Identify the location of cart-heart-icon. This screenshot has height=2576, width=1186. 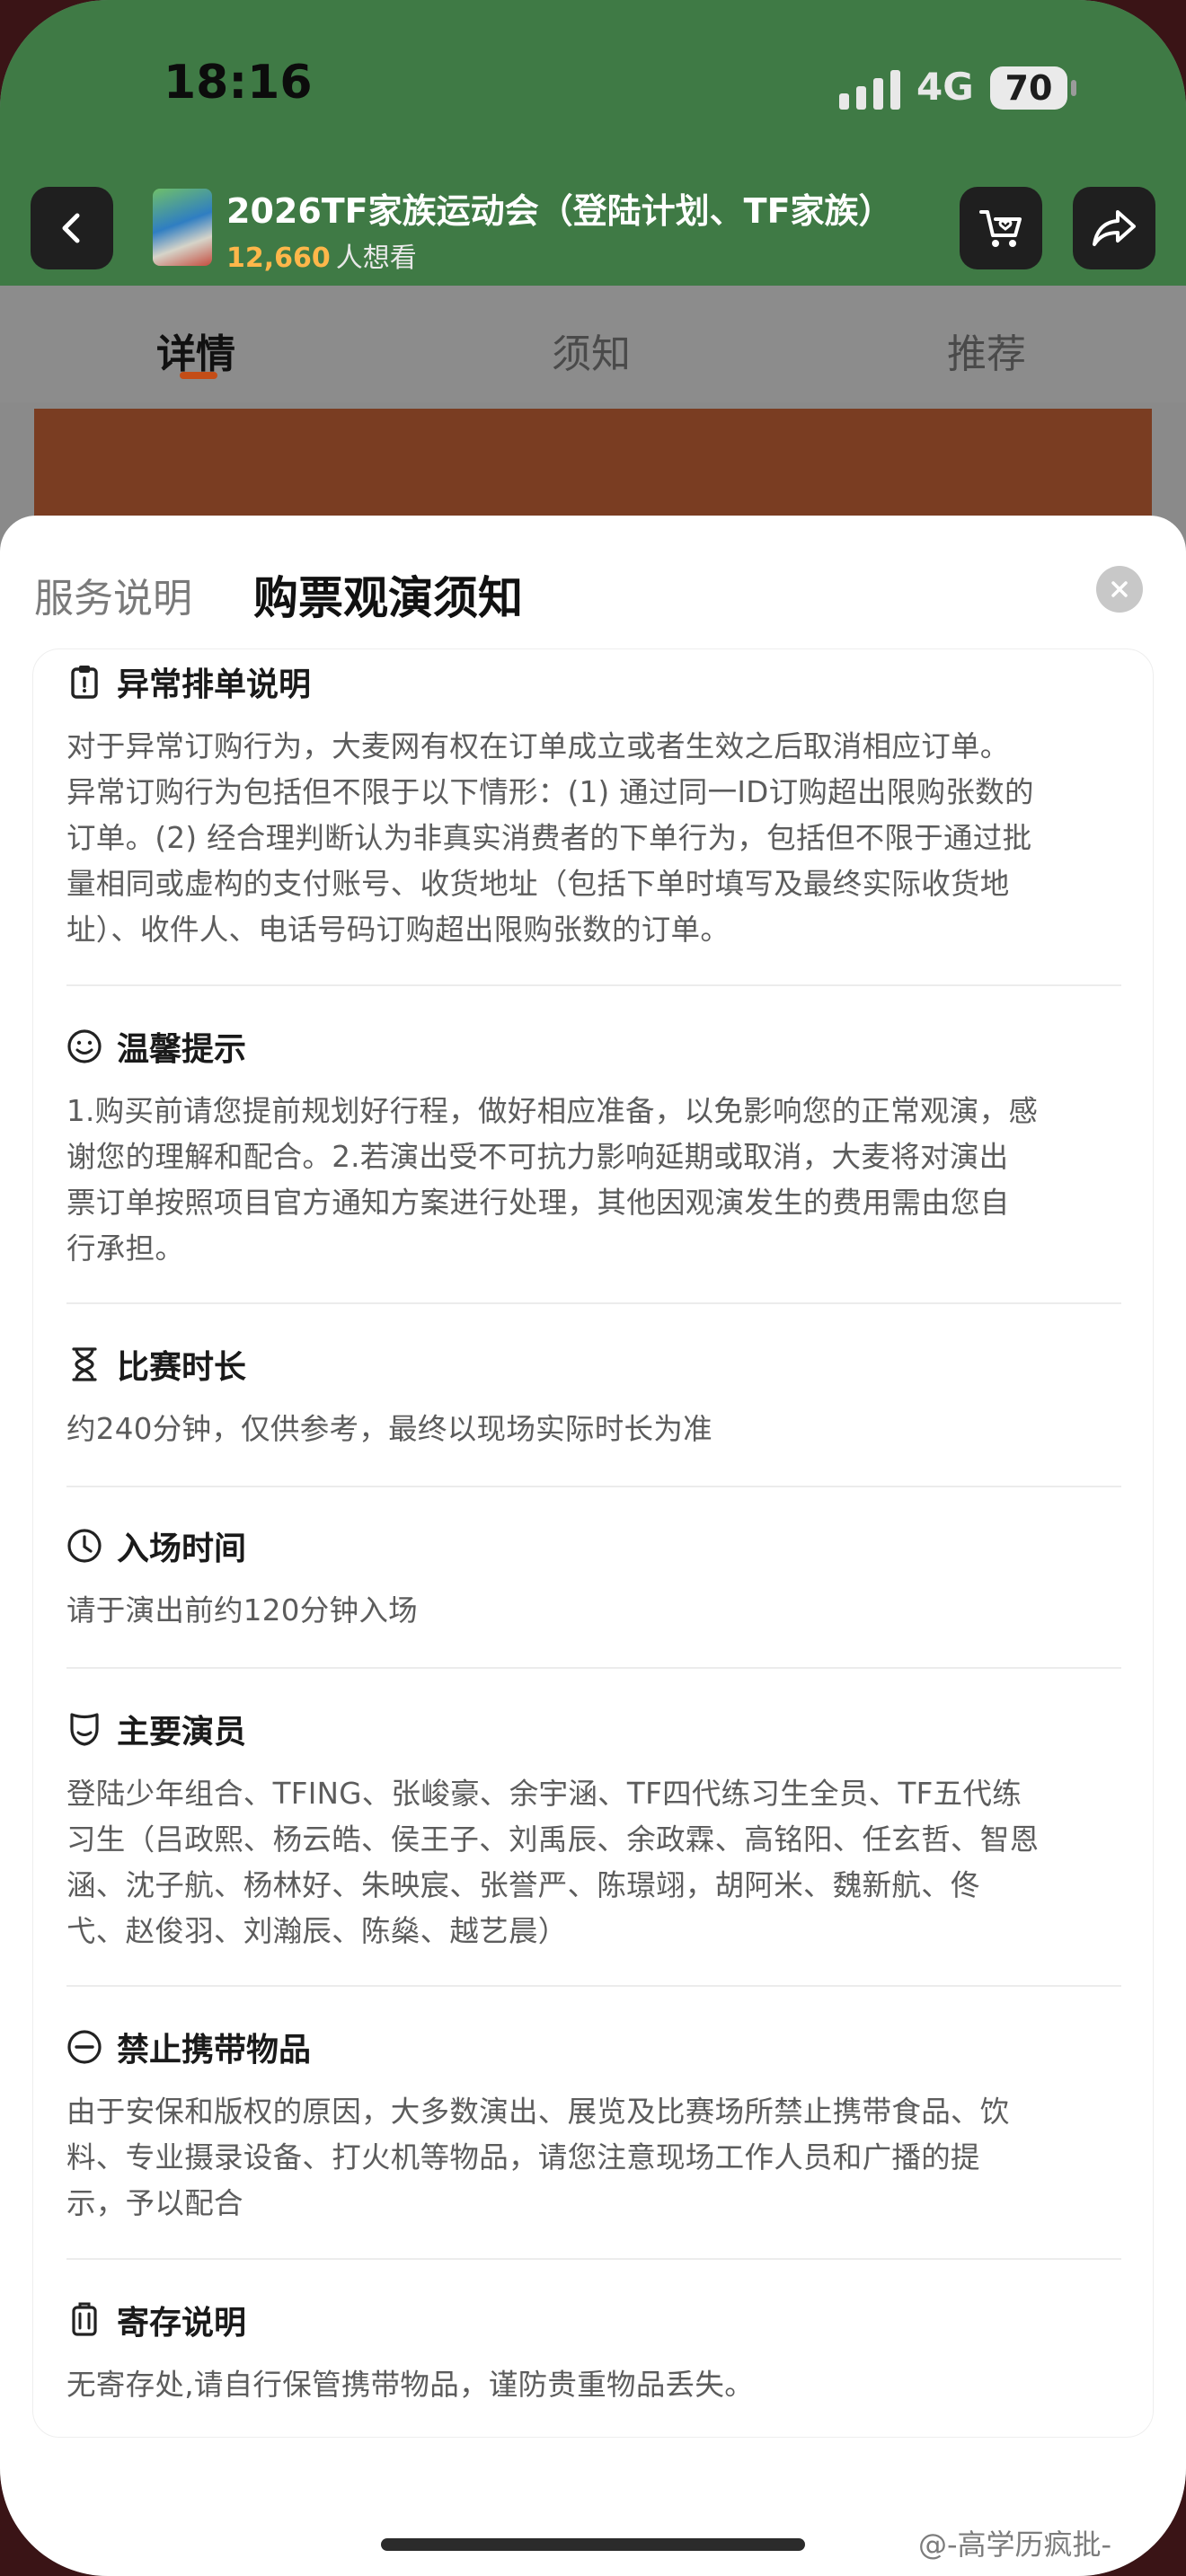
(1000, 228).